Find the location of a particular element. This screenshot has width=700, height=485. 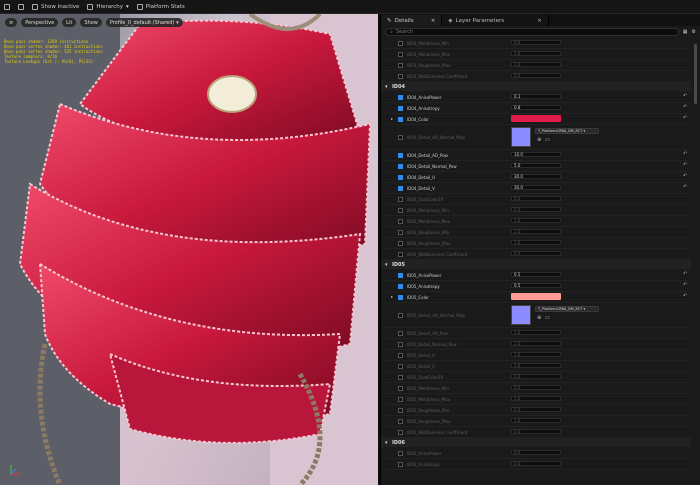

tab-details: ✎ Details × is located at coordinates (412, 20).